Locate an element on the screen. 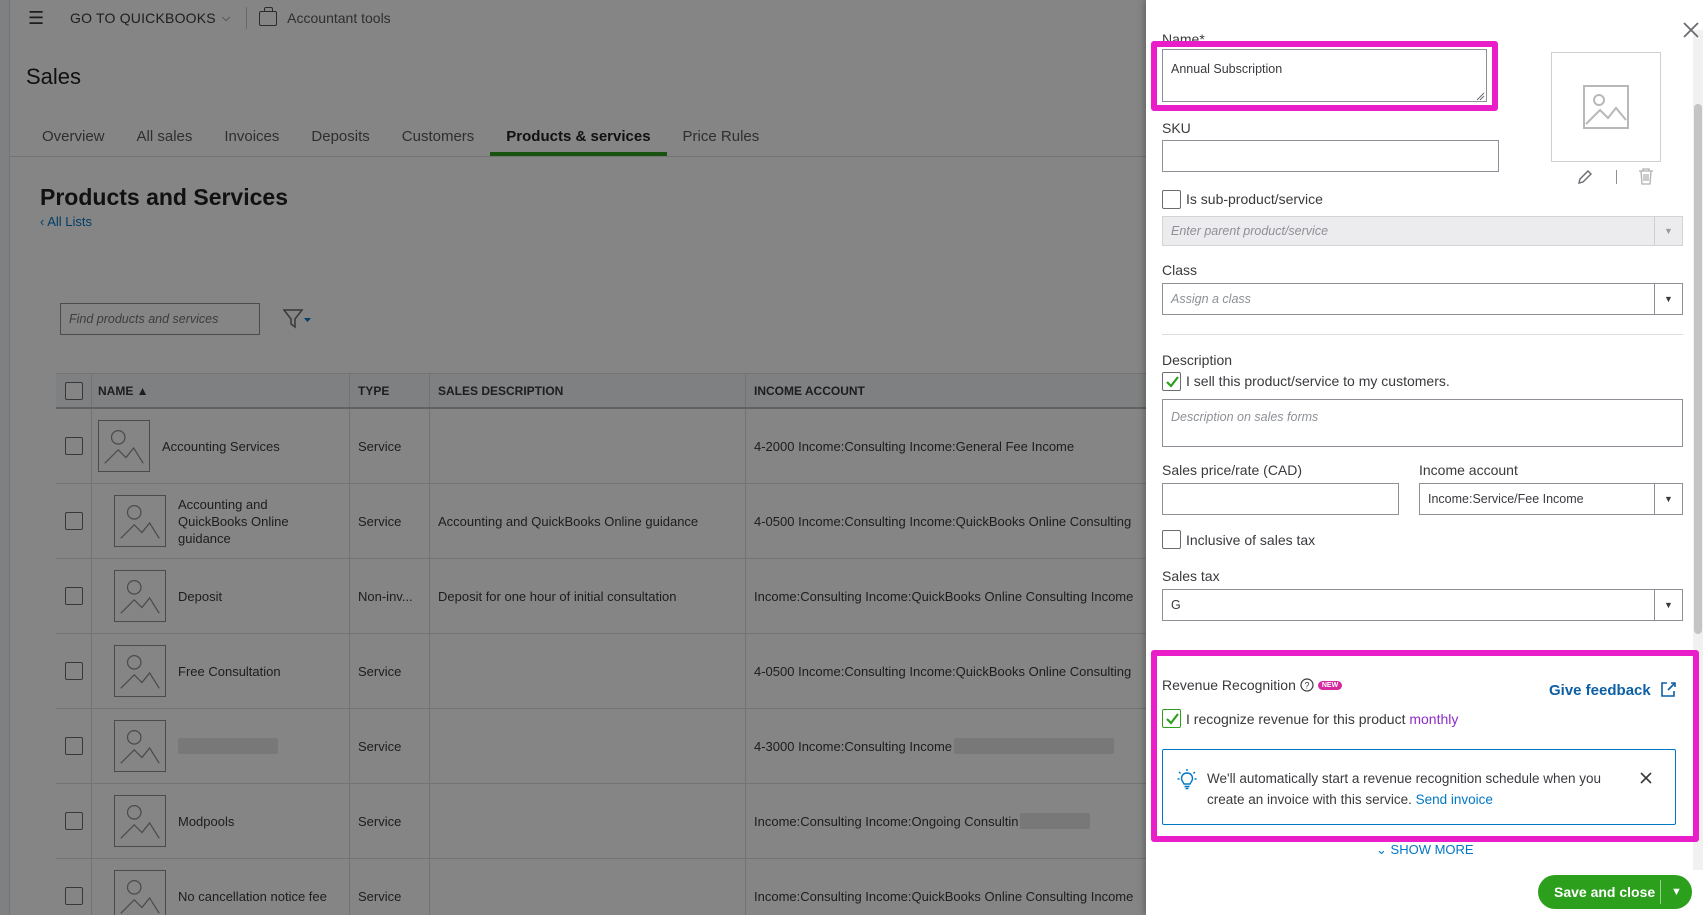  inclusive-tax-checkbox is located at coordinates (1171, 539).